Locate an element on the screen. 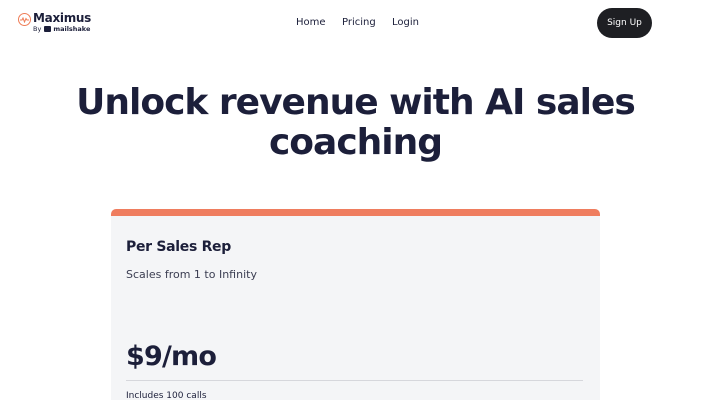 This screenshot has height=400, width=711. logo: Maximus By mailshake is located at coordinates (54, 22).